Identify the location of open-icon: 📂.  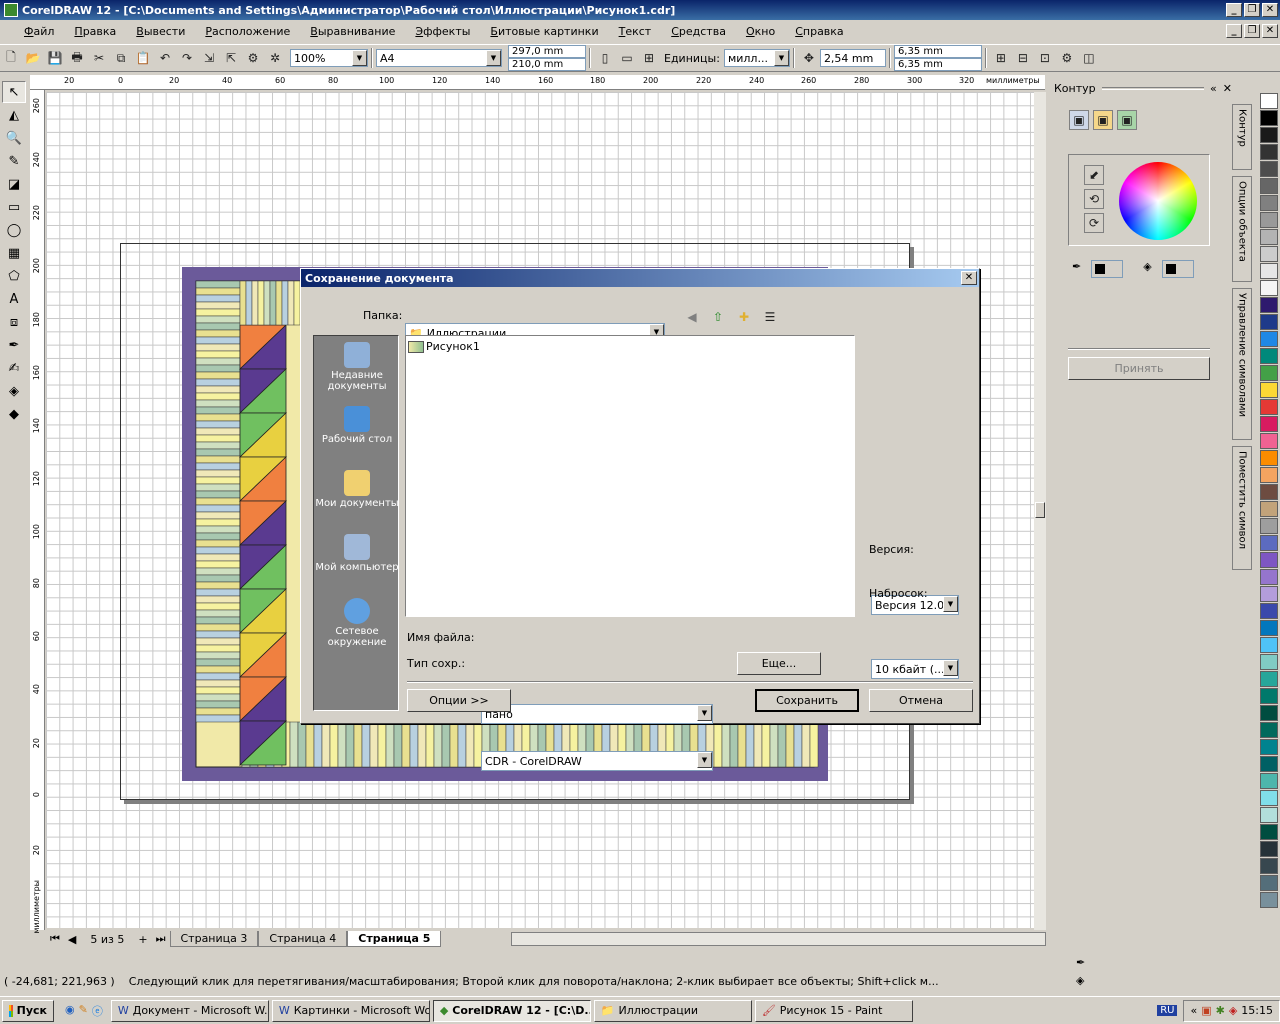
(33, 58).